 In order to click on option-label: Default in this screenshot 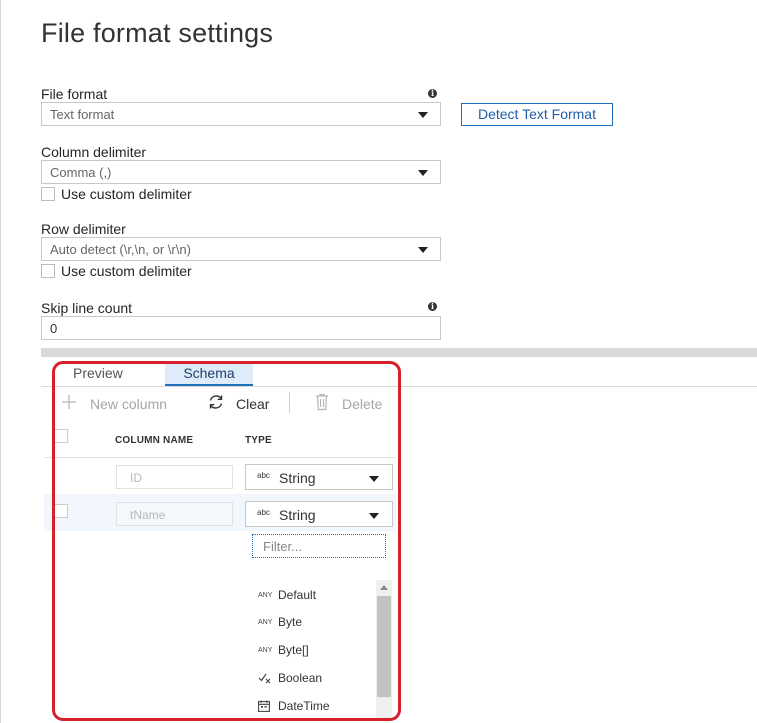, I will do `click(297, 595)`.